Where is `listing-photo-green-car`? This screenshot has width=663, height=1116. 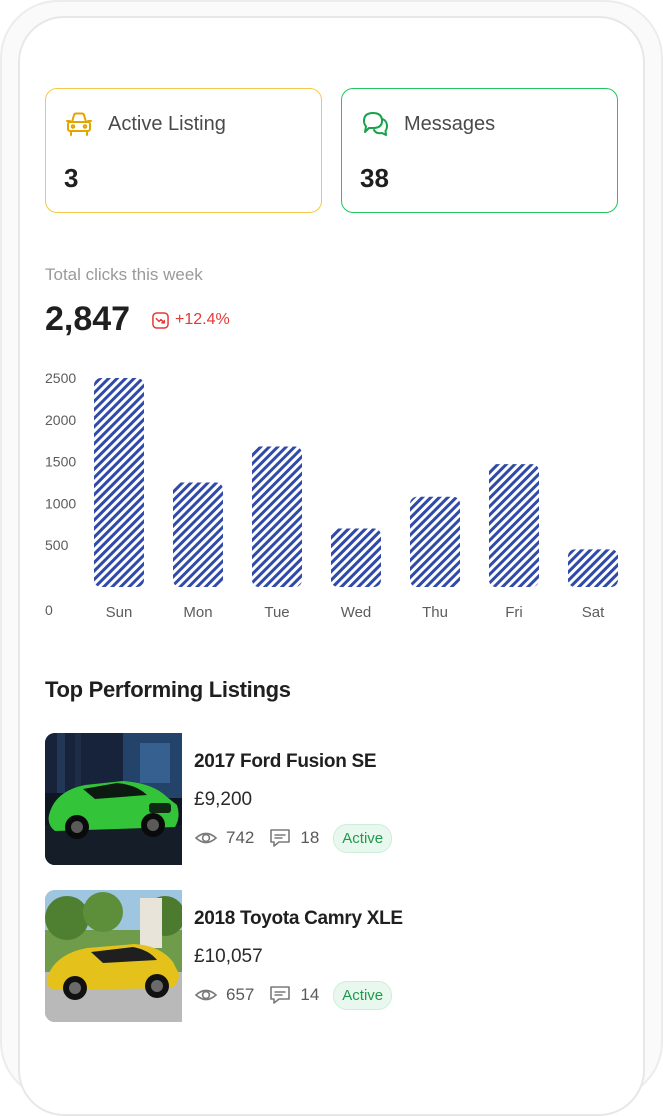
listing-photo-green-car is located at coordinates (113, 799).